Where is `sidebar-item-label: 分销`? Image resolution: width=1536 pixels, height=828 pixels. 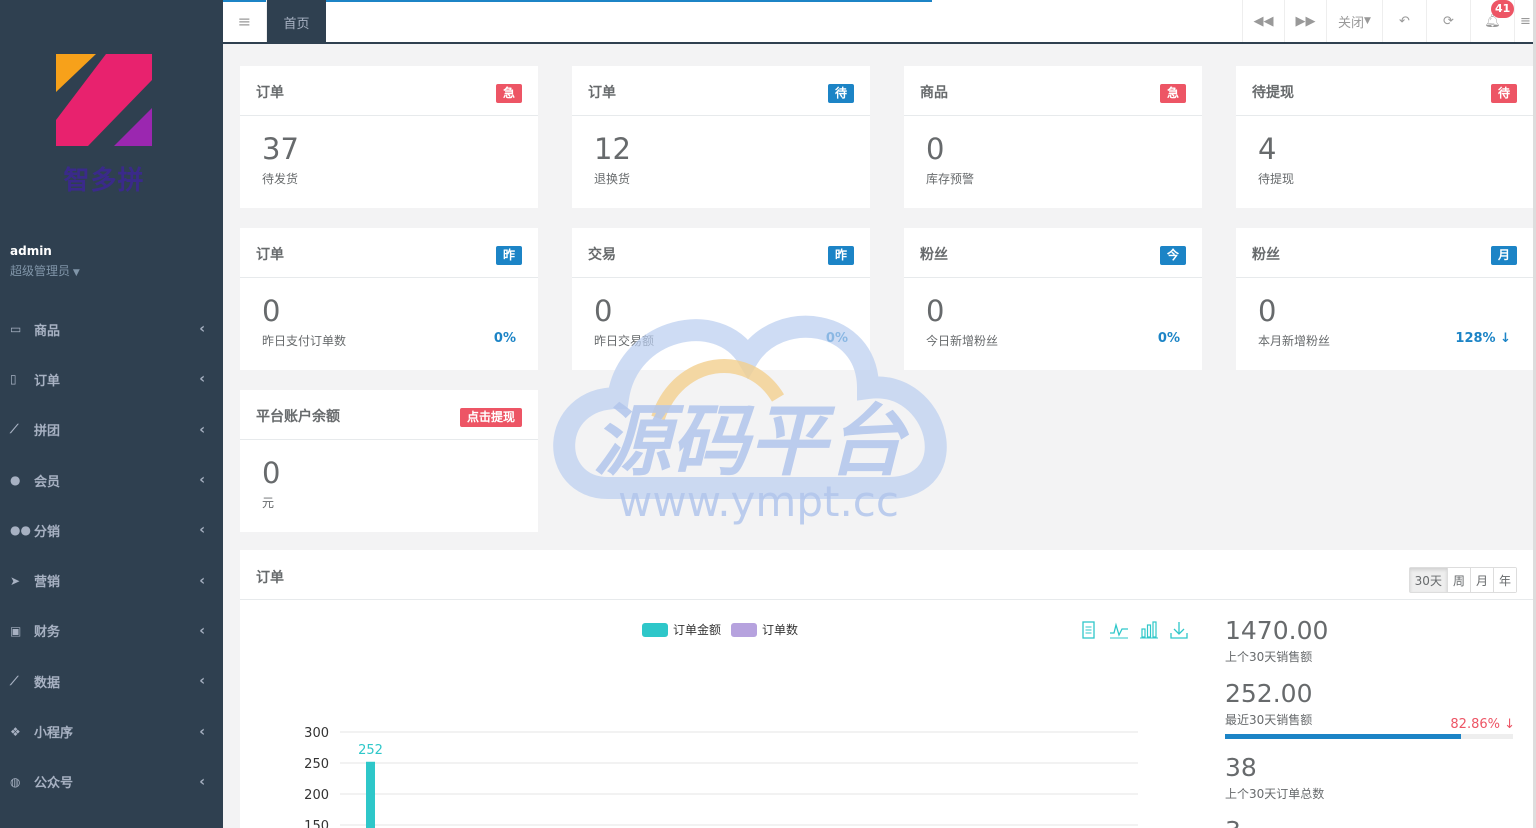 sidebar-item-label: 分销 is located at coordinates (47, 532).